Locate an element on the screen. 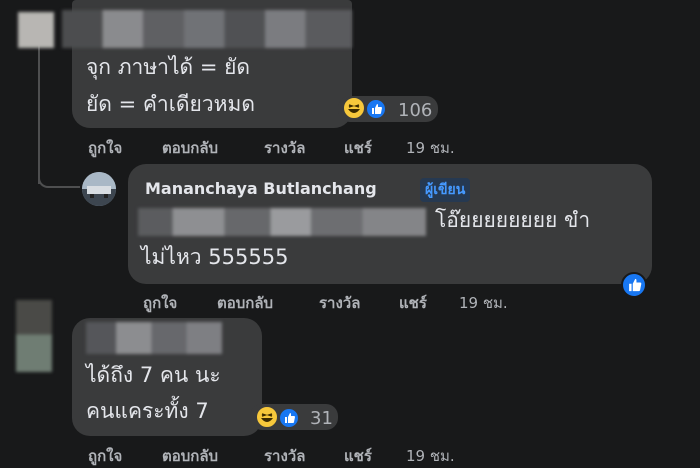  comment-text-line: ยัด = คำเดียวหมด is located at coordinates (170, 104).